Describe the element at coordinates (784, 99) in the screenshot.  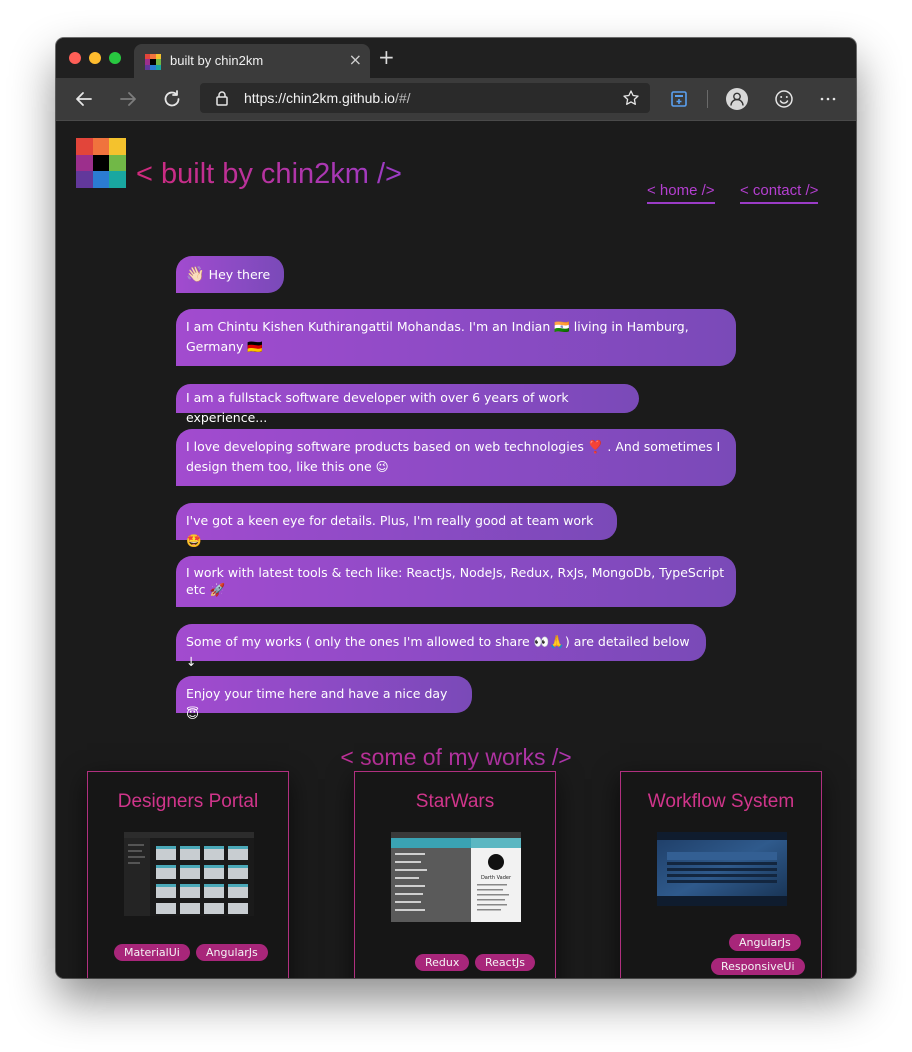
I see `feedback-smiley-icon` at that location.